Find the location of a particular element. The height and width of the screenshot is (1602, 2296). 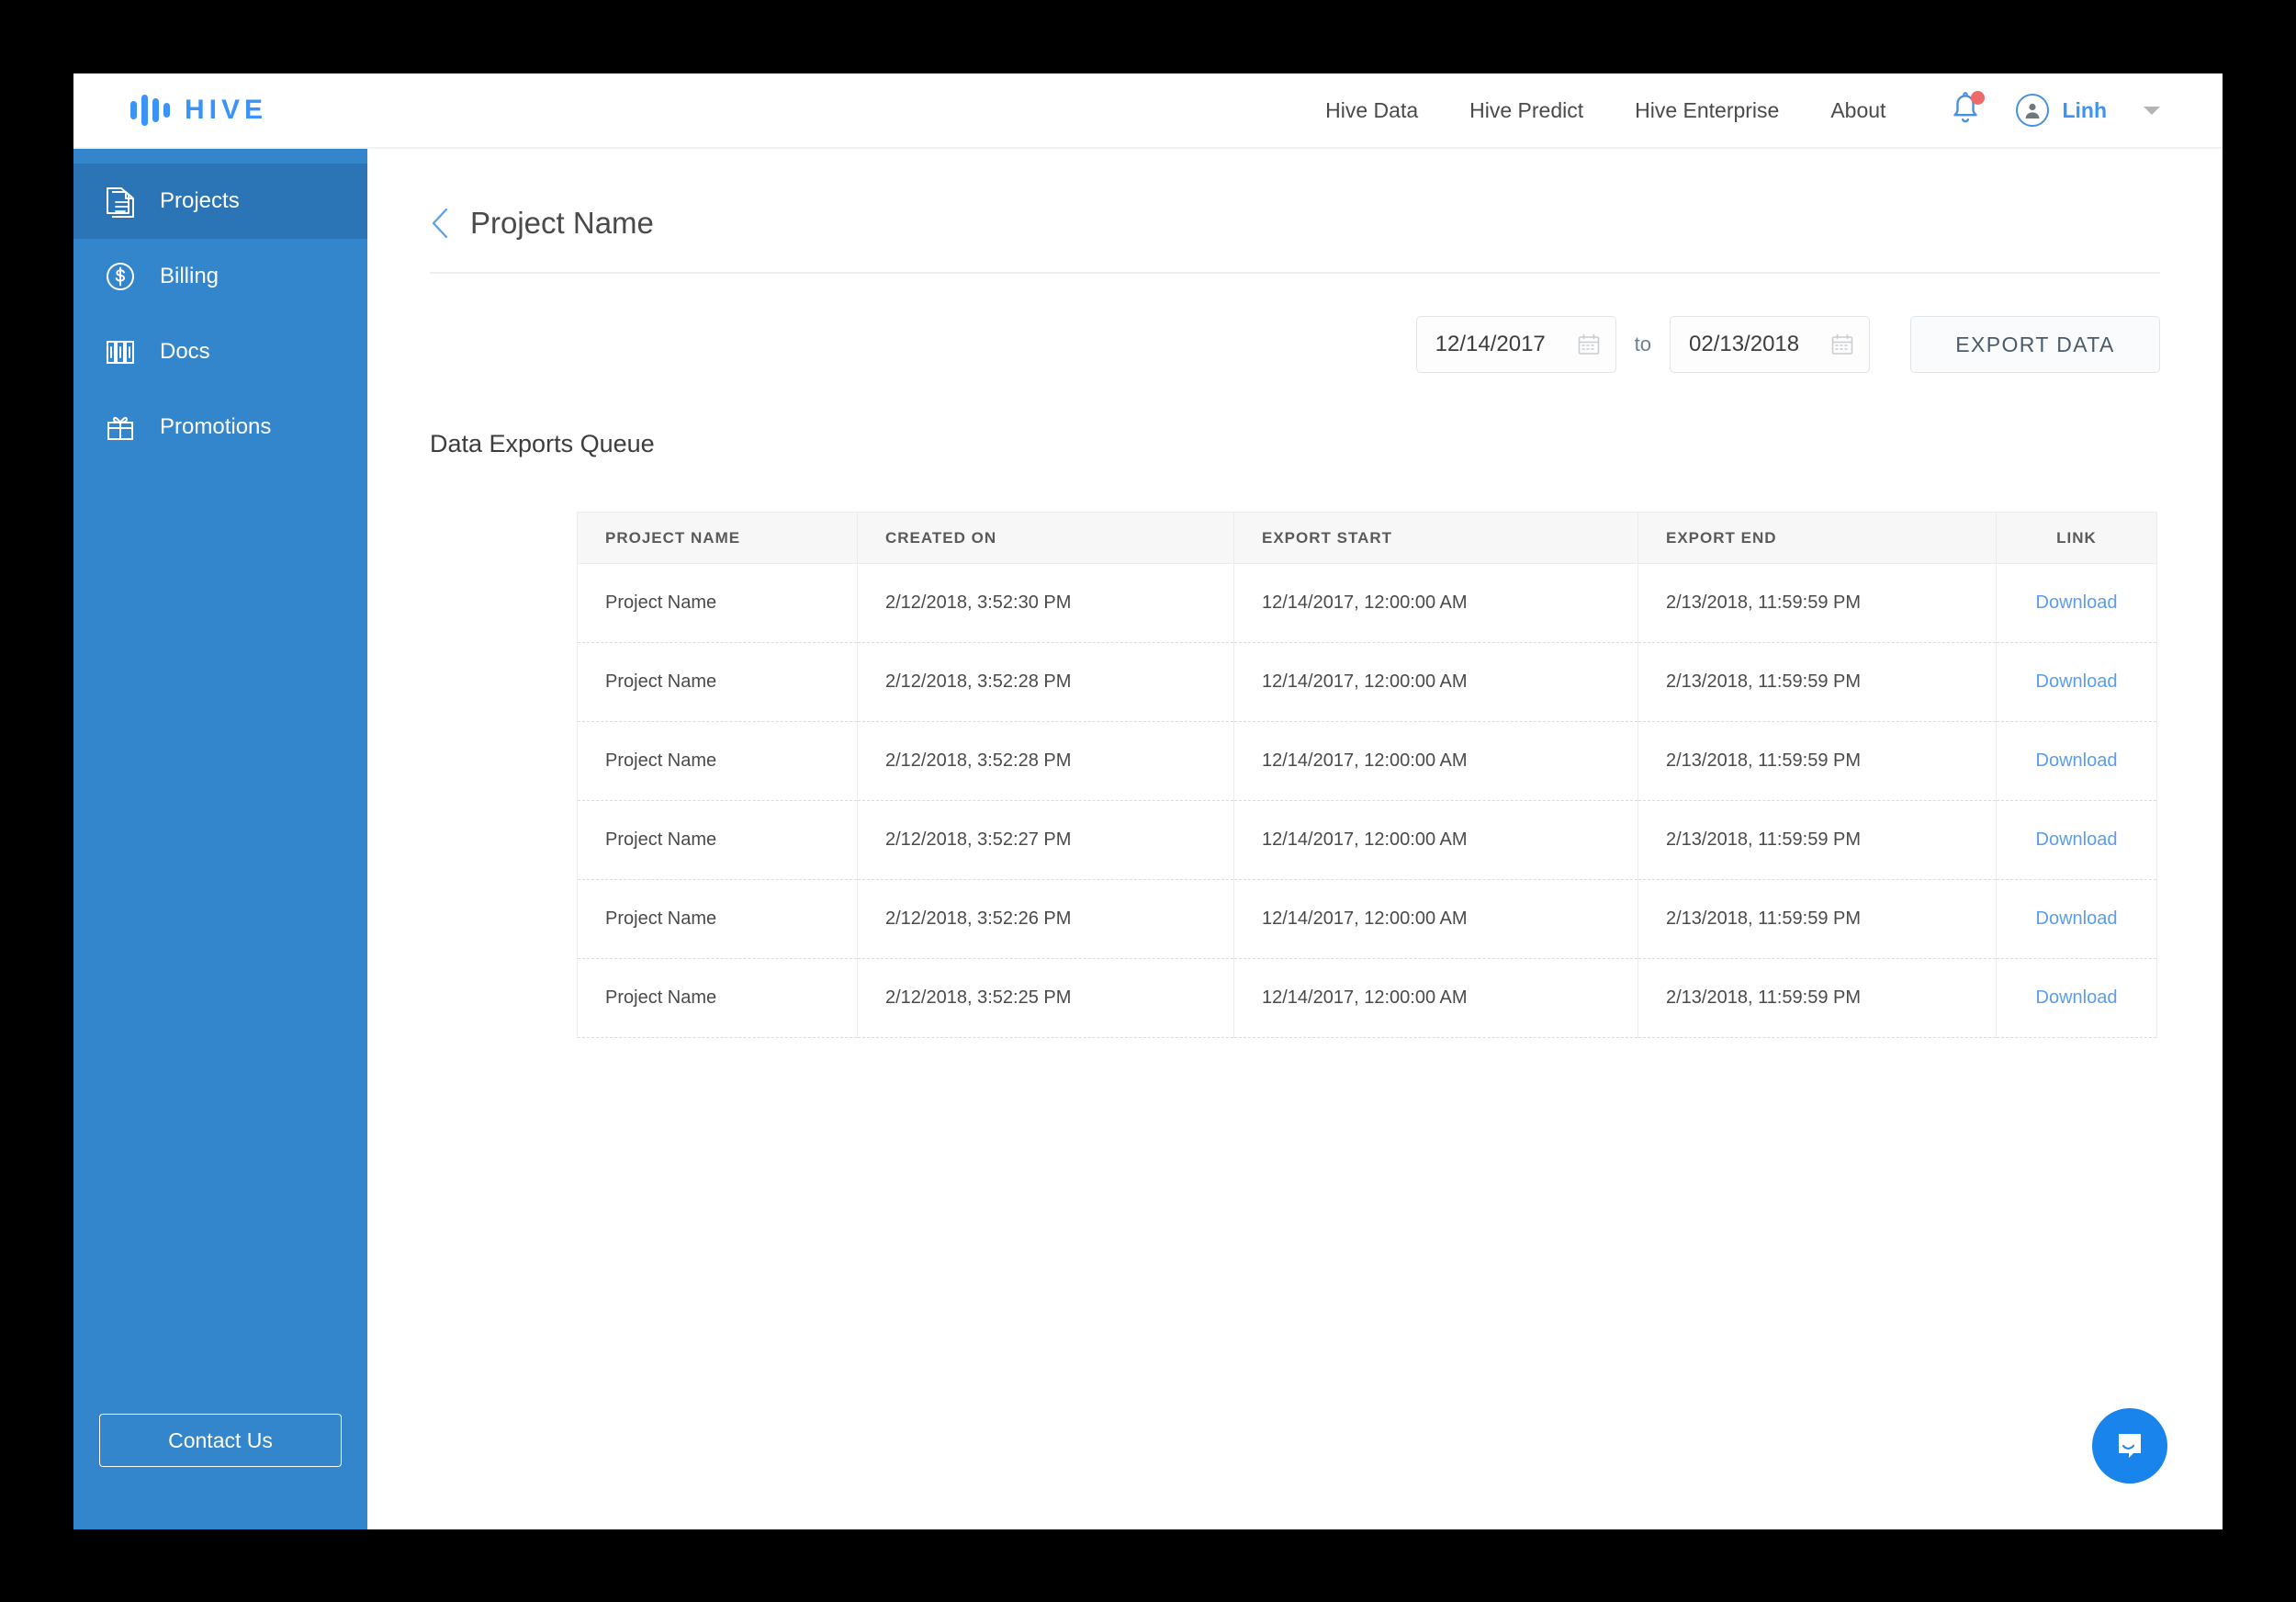

date-to-input: 02/13/2018 is located at coordinates (1770, 344).